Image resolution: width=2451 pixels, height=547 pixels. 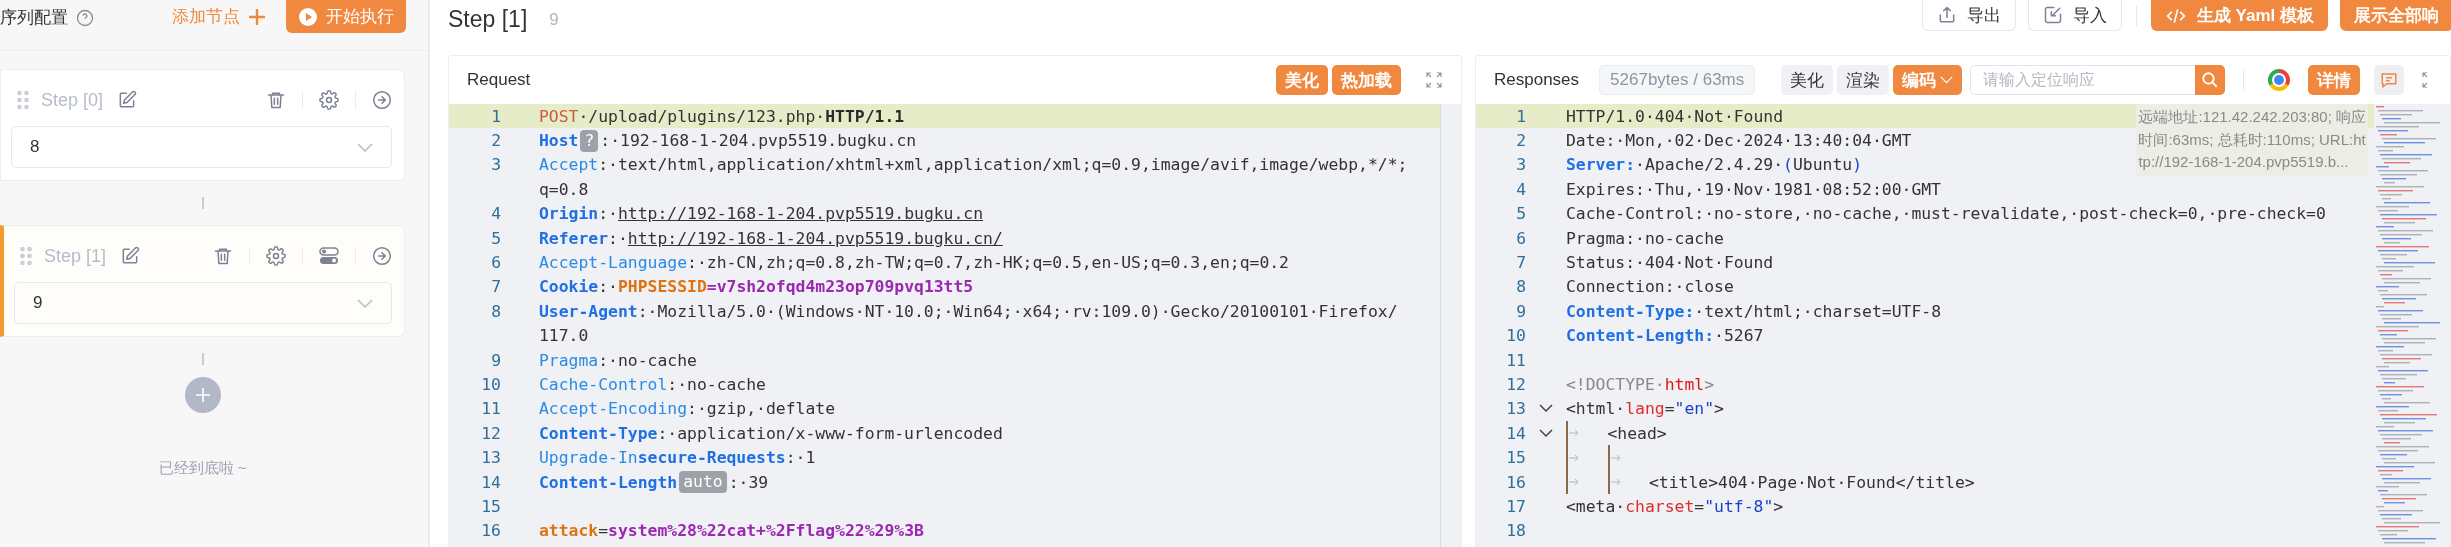 What do you see at coordinates (1714, 165) in the screenshot?
I see `code-line: Server:·Apache/2.4.29·(Ubuntu)` at bounding box center [1714, 165].